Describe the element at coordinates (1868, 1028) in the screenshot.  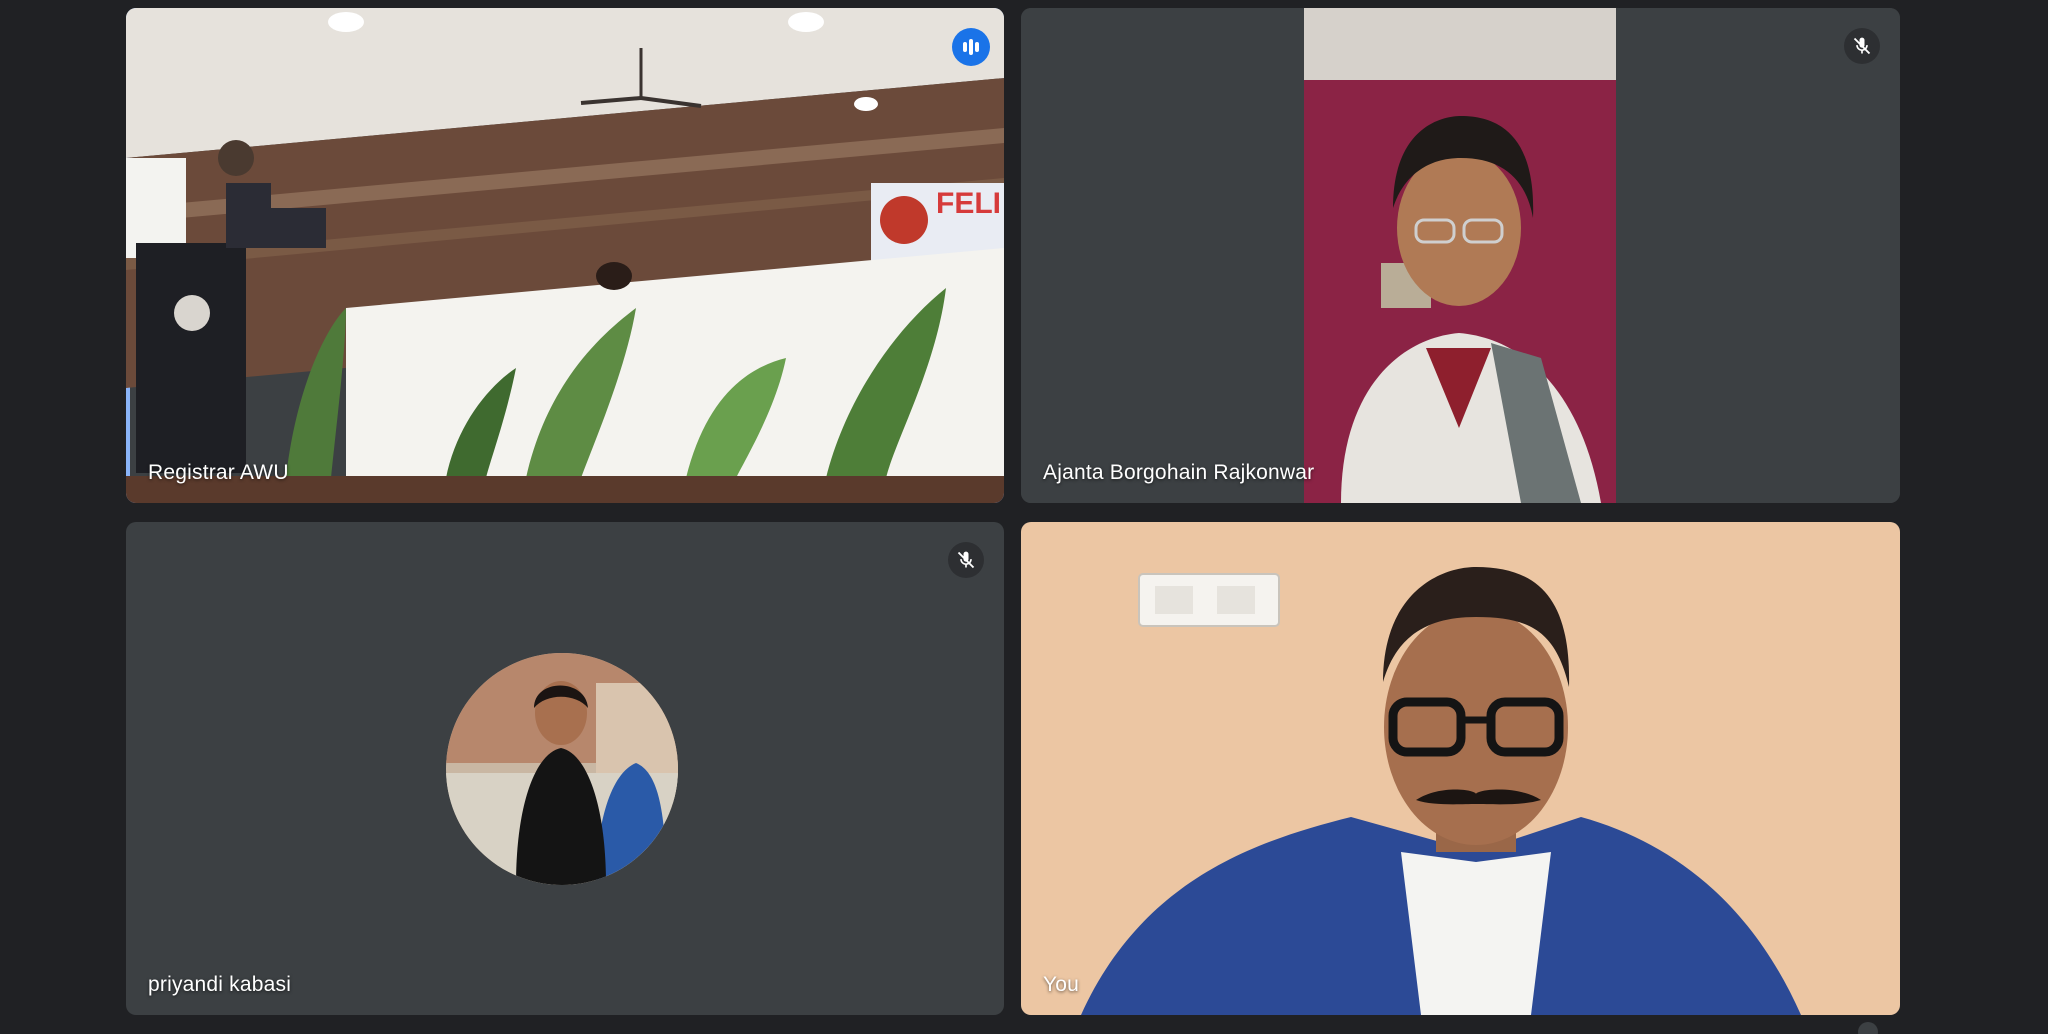
I see `overflow-indicator` at that location.